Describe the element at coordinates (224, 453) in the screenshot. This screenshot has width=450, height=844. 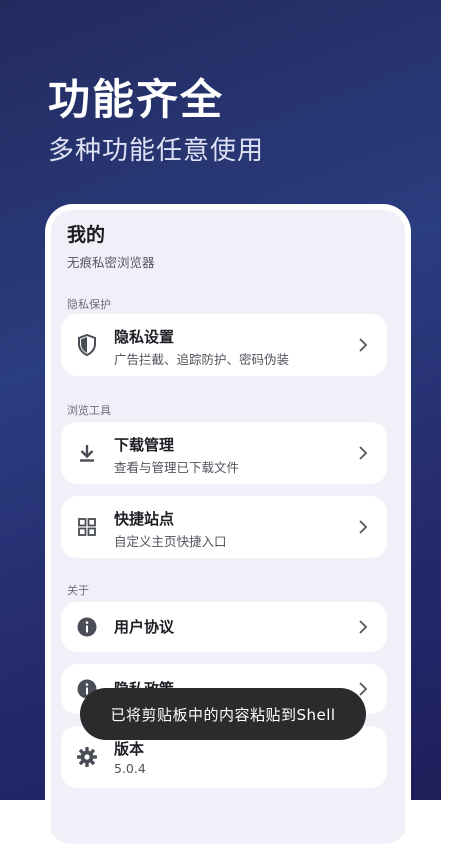
I see `download-manager-item: 下载管理 查看与管理已下载文件` at that location.